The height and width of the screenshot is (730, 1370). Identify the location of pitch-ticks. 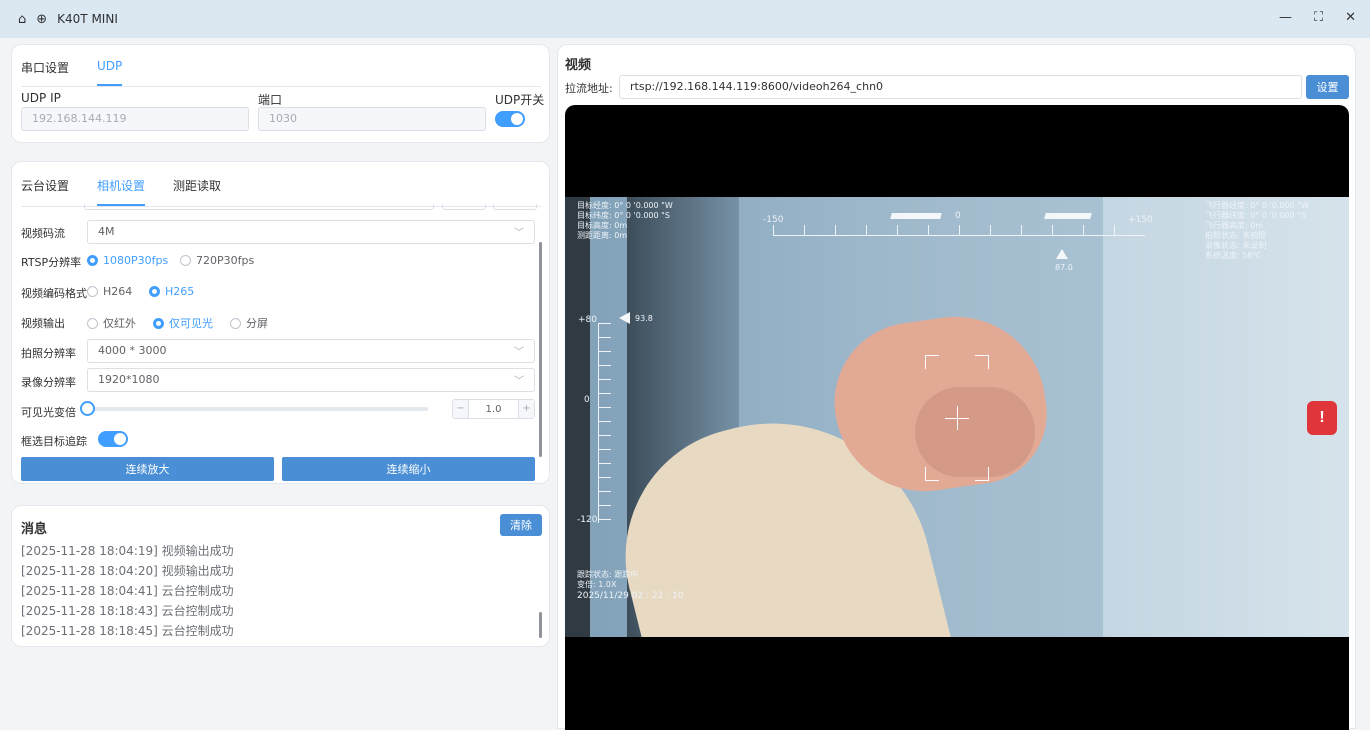
(605, 423).